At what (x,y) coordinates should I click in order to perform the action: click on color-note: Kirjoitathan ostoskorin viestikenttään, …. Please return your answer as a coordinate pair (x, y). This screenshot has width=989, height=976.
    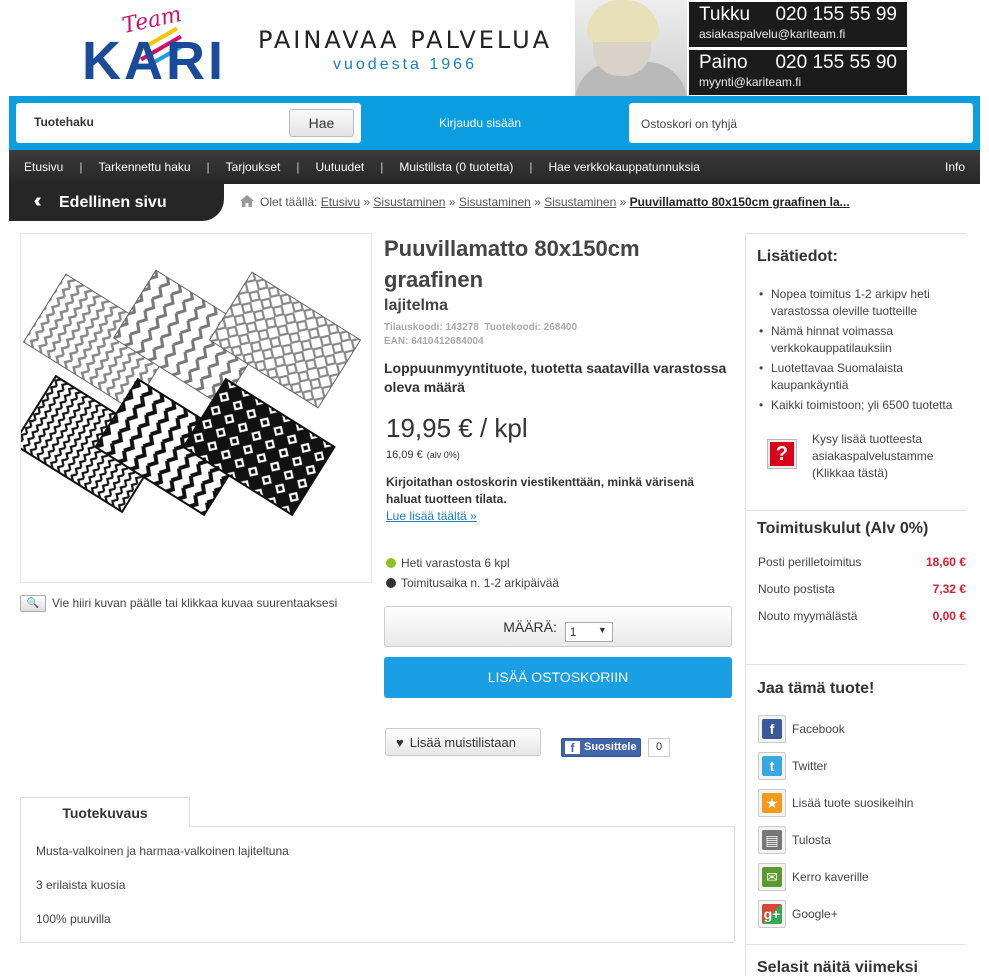
    Looking at the image, I should click on (540, 490).